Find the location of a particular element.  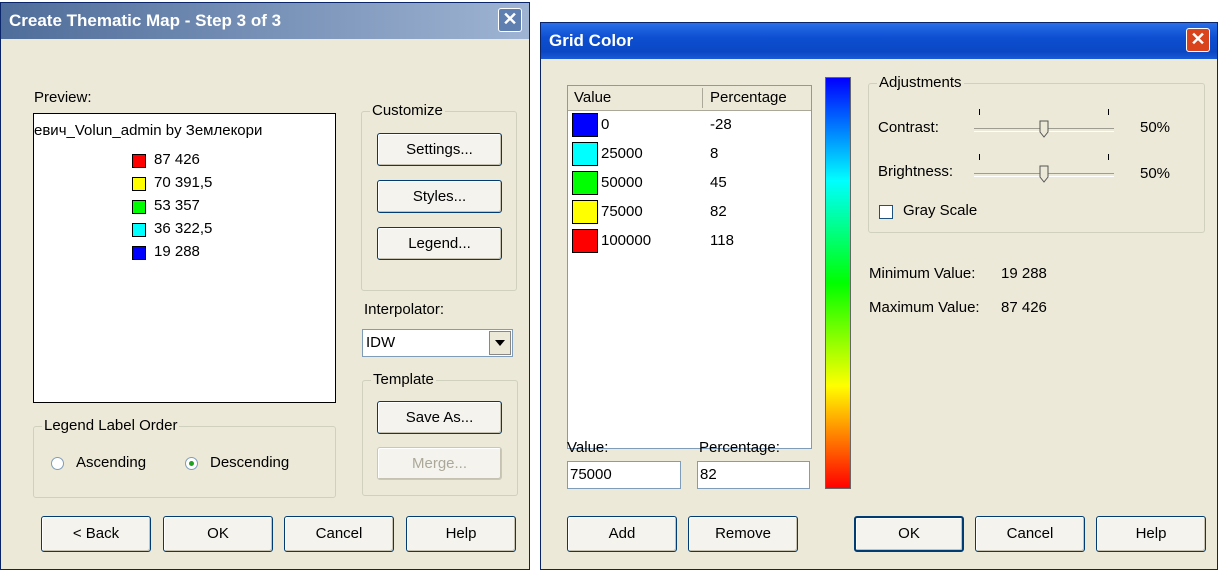

percentage-input: 82 is located at coordinates (753, 475).